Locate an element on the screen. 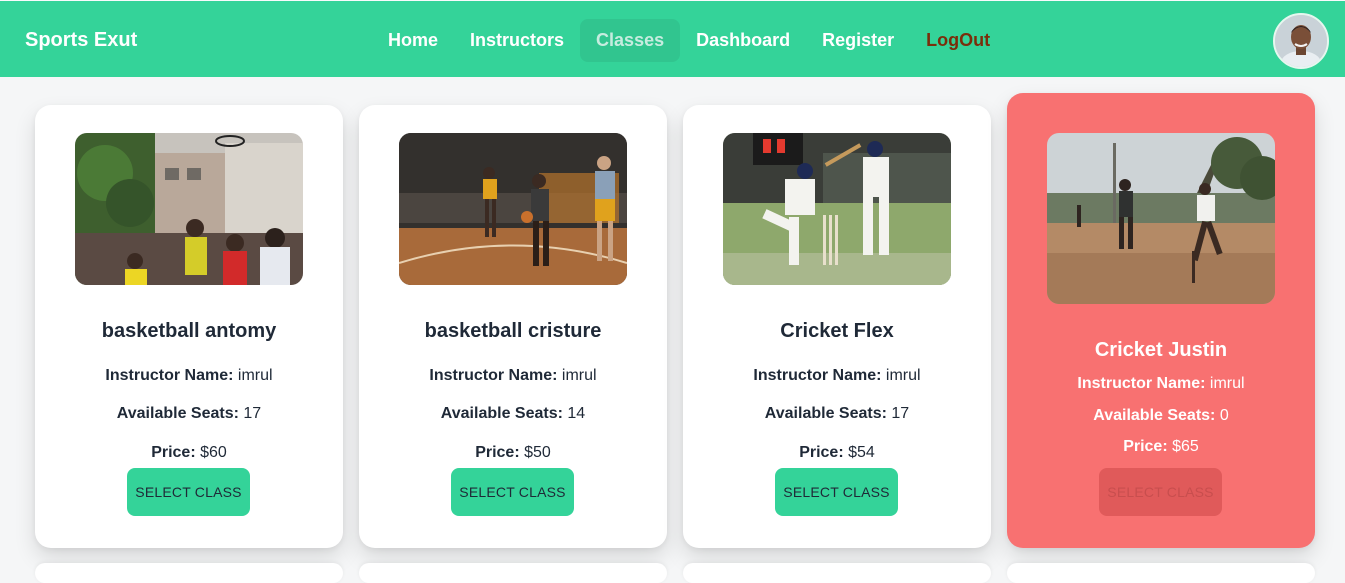 The width and height of the screenshot is (1345, 583). user-avatar is located at coordinates (1301, 41).